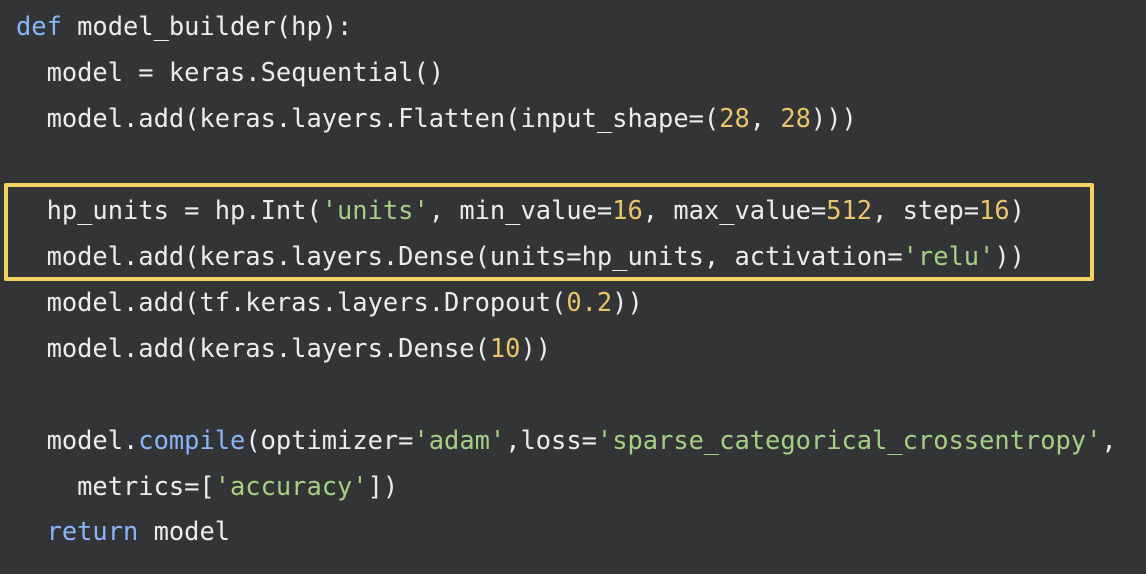  I want to click on code-token: 'units', so click(375, 210).